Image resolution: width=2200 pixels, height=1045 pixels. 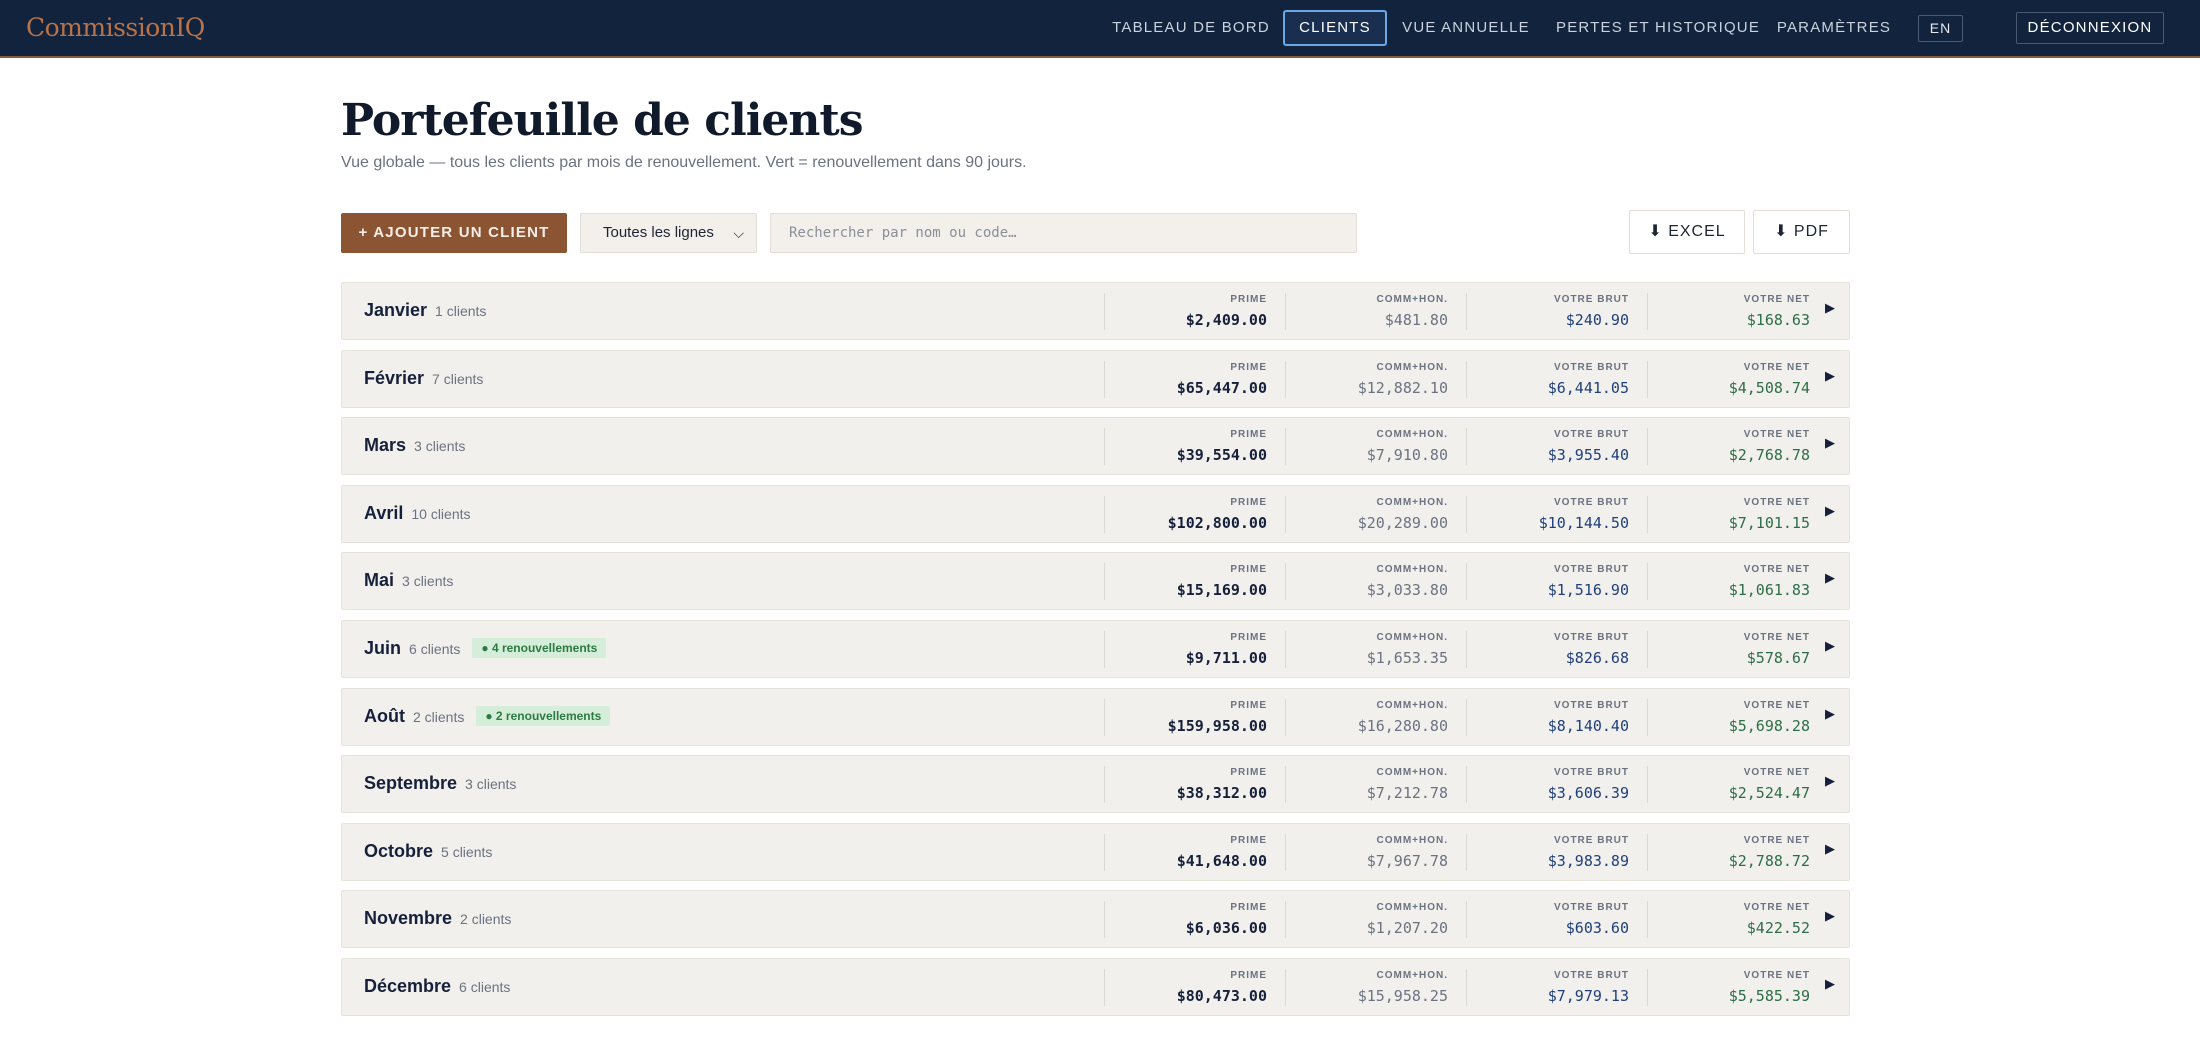 I want to click on nav-tab-clients: CLIENTS, so click(x=1335, y=28).